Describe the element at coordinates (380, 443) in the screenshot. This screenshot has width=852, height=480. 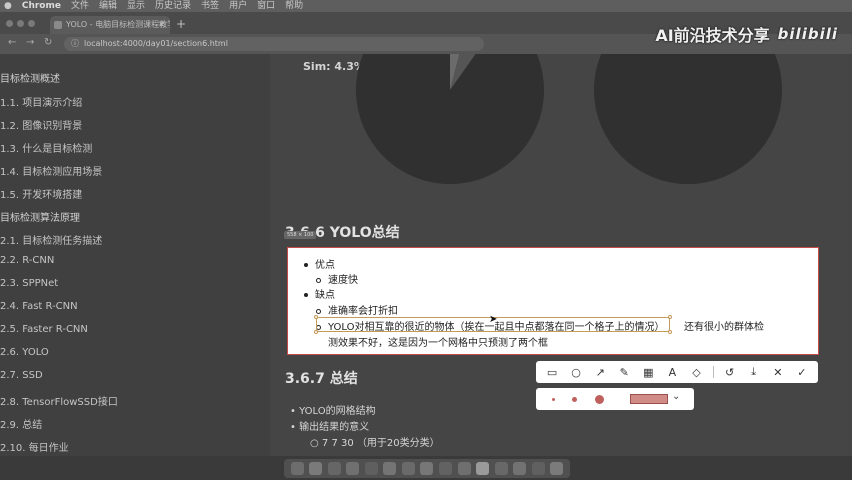
I see `summary-subitem-text: 7 7 30 （用于20类分类）` at that location.